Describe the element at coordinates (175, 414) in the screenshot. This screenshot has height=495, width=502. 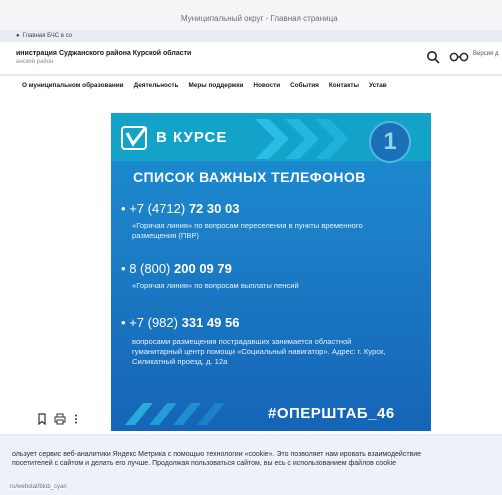
I see `stripes-decoration` at that location.